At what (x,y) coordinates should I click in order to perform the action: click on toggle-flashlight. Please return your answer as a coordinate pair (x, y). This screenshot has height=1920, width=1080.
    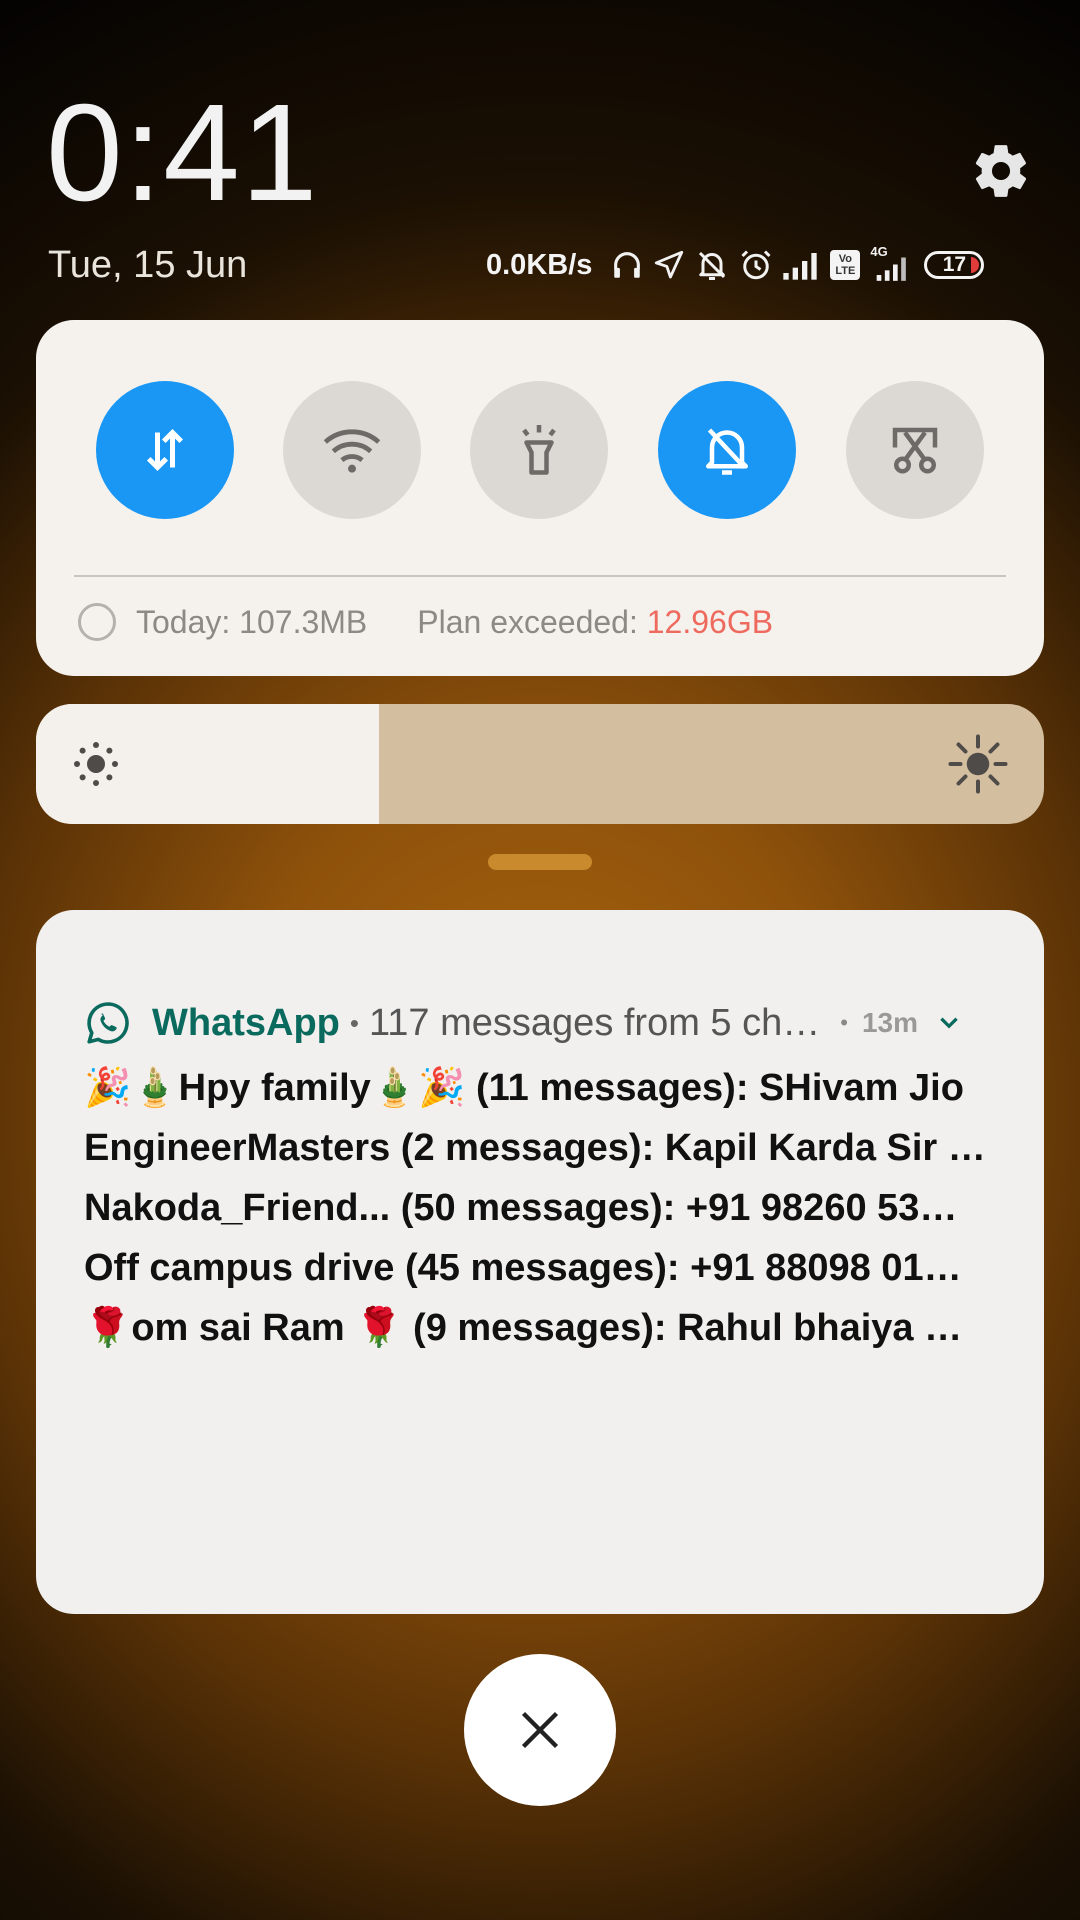
    Looking at the image, I should click on (539, 450).